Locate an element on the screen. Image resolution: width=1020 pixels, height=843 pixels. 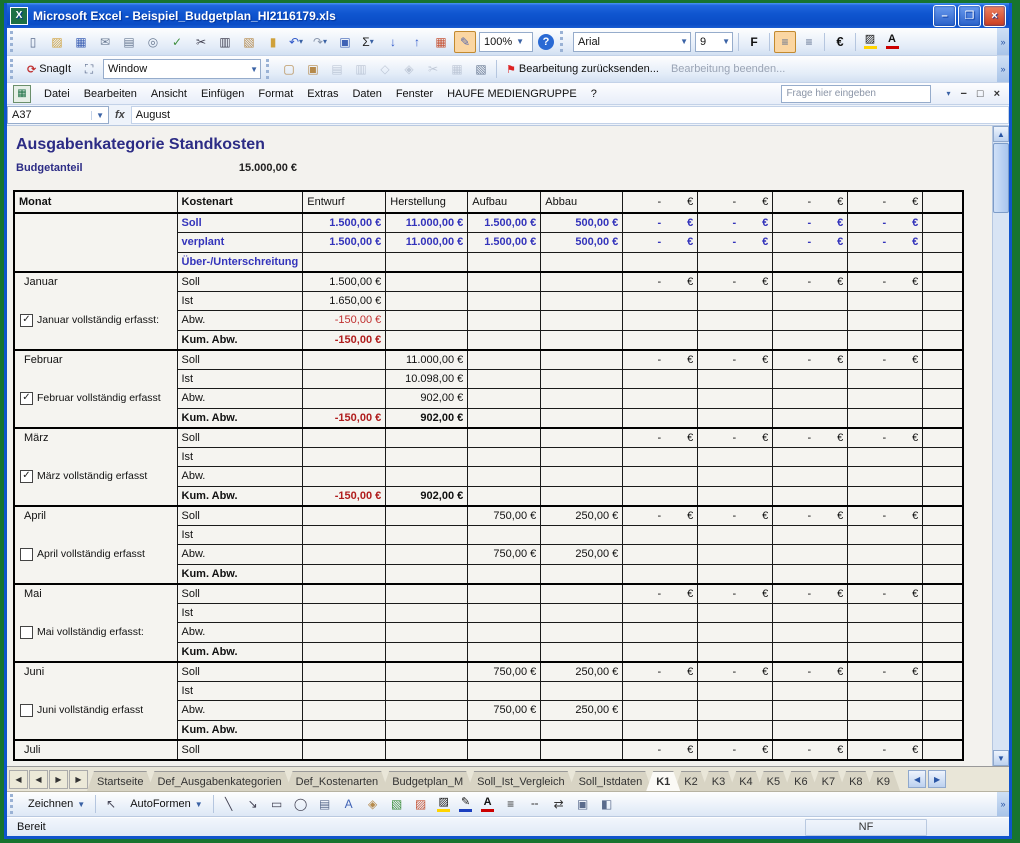
line-color-icon: ✎ is located at coordinates (466, 804).